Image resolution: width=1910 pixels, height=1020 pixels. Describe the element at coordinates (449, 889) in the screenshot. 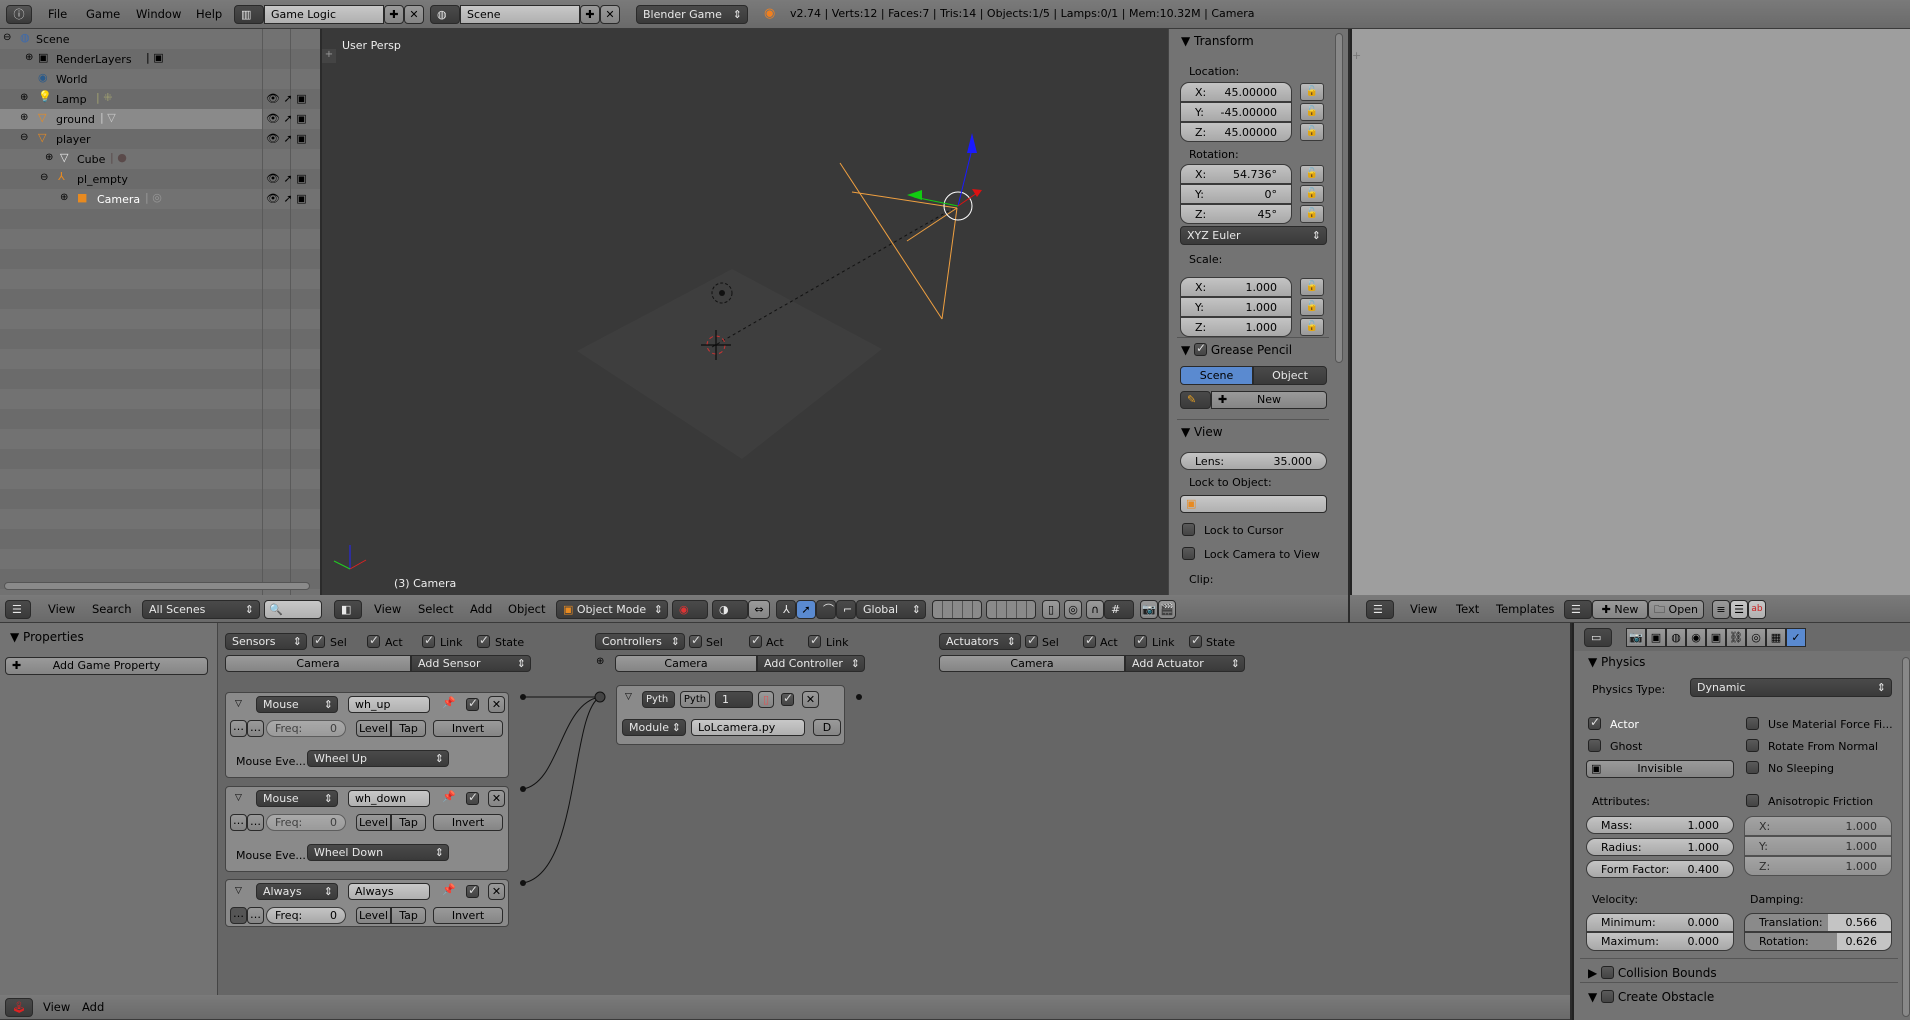

I see `pin-icon: 📌` at that location.